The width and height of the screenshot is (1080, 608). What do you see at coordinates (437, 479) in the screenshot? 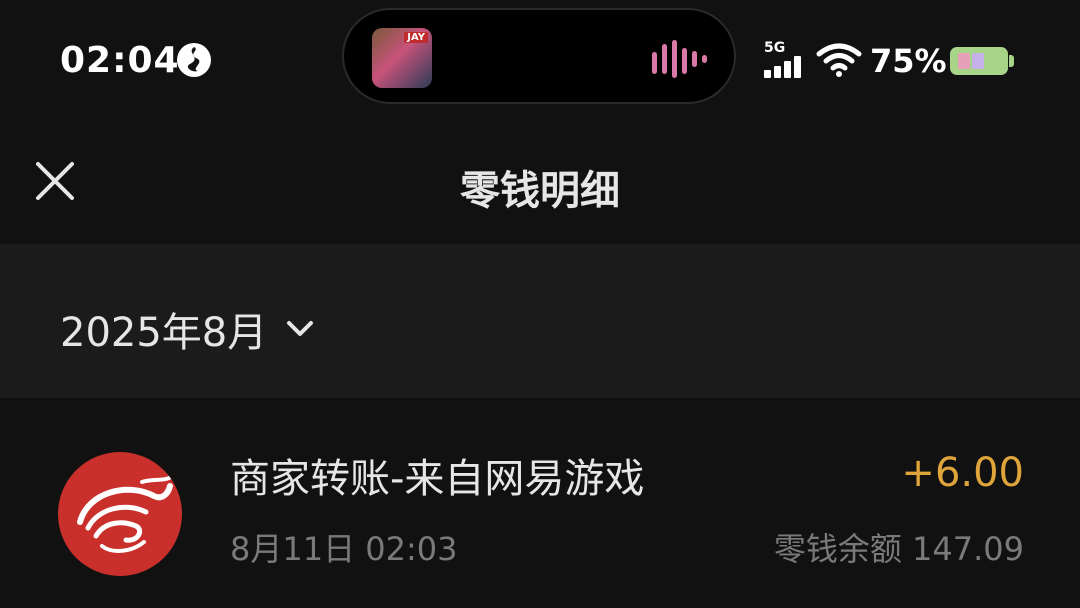
I see `transaction-title: 商家转账-来自网易游戏` at bounding box center [437, 479].